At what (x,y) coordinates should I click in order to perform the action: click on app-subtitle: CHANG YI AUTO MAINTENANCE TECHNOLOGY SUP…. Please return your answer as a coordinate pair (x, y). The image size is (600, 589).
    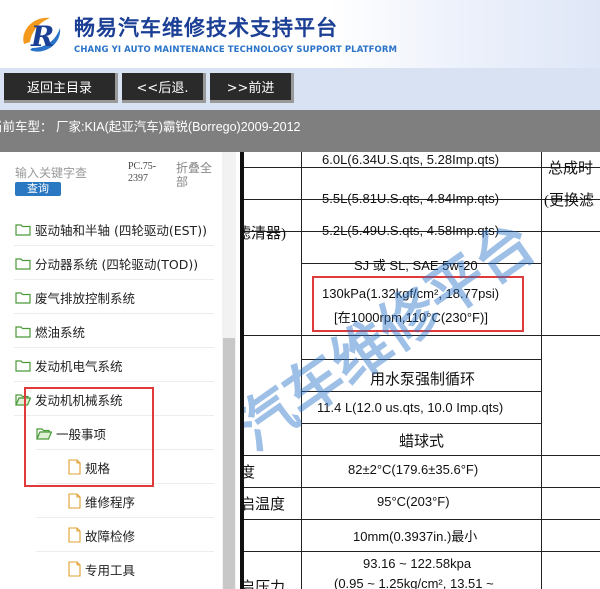
    Looking at the image, I should click on (236, 50).